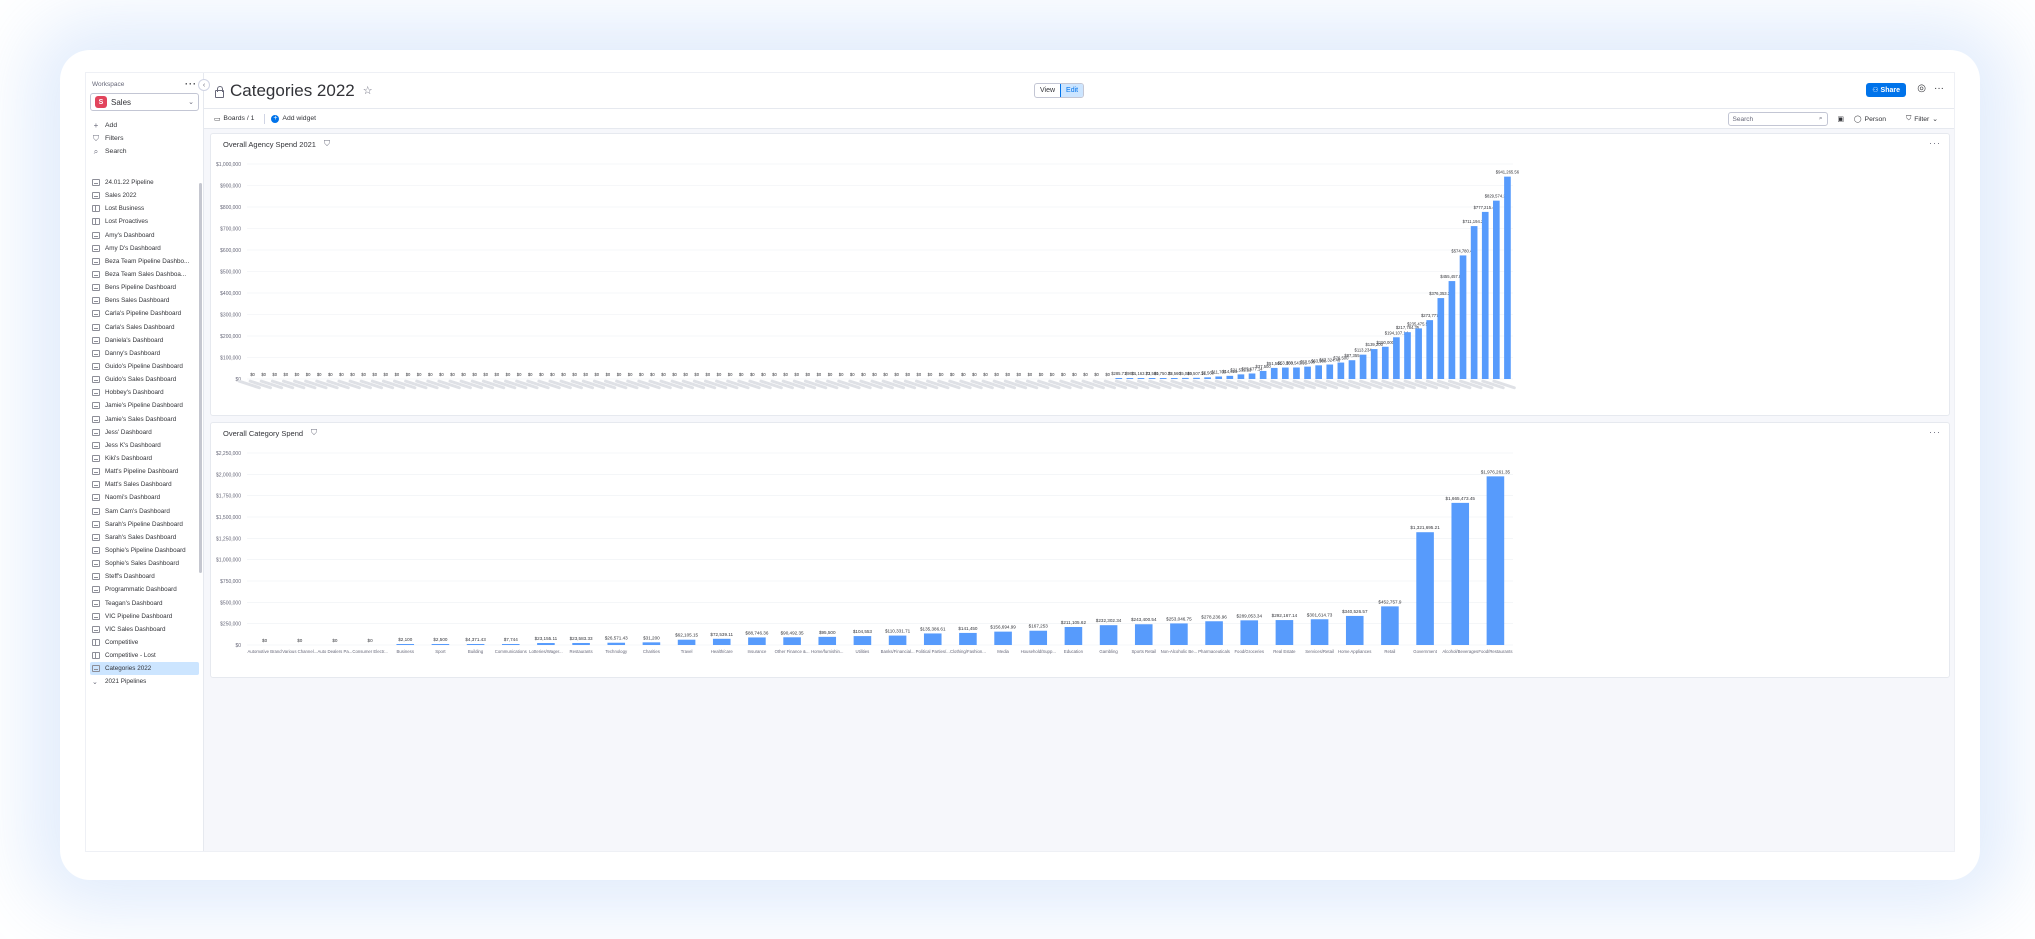 This screenshot has width=2035, height=939. I want to click on sidebar-item: Amy D's Dashboard, so click(144, 248).